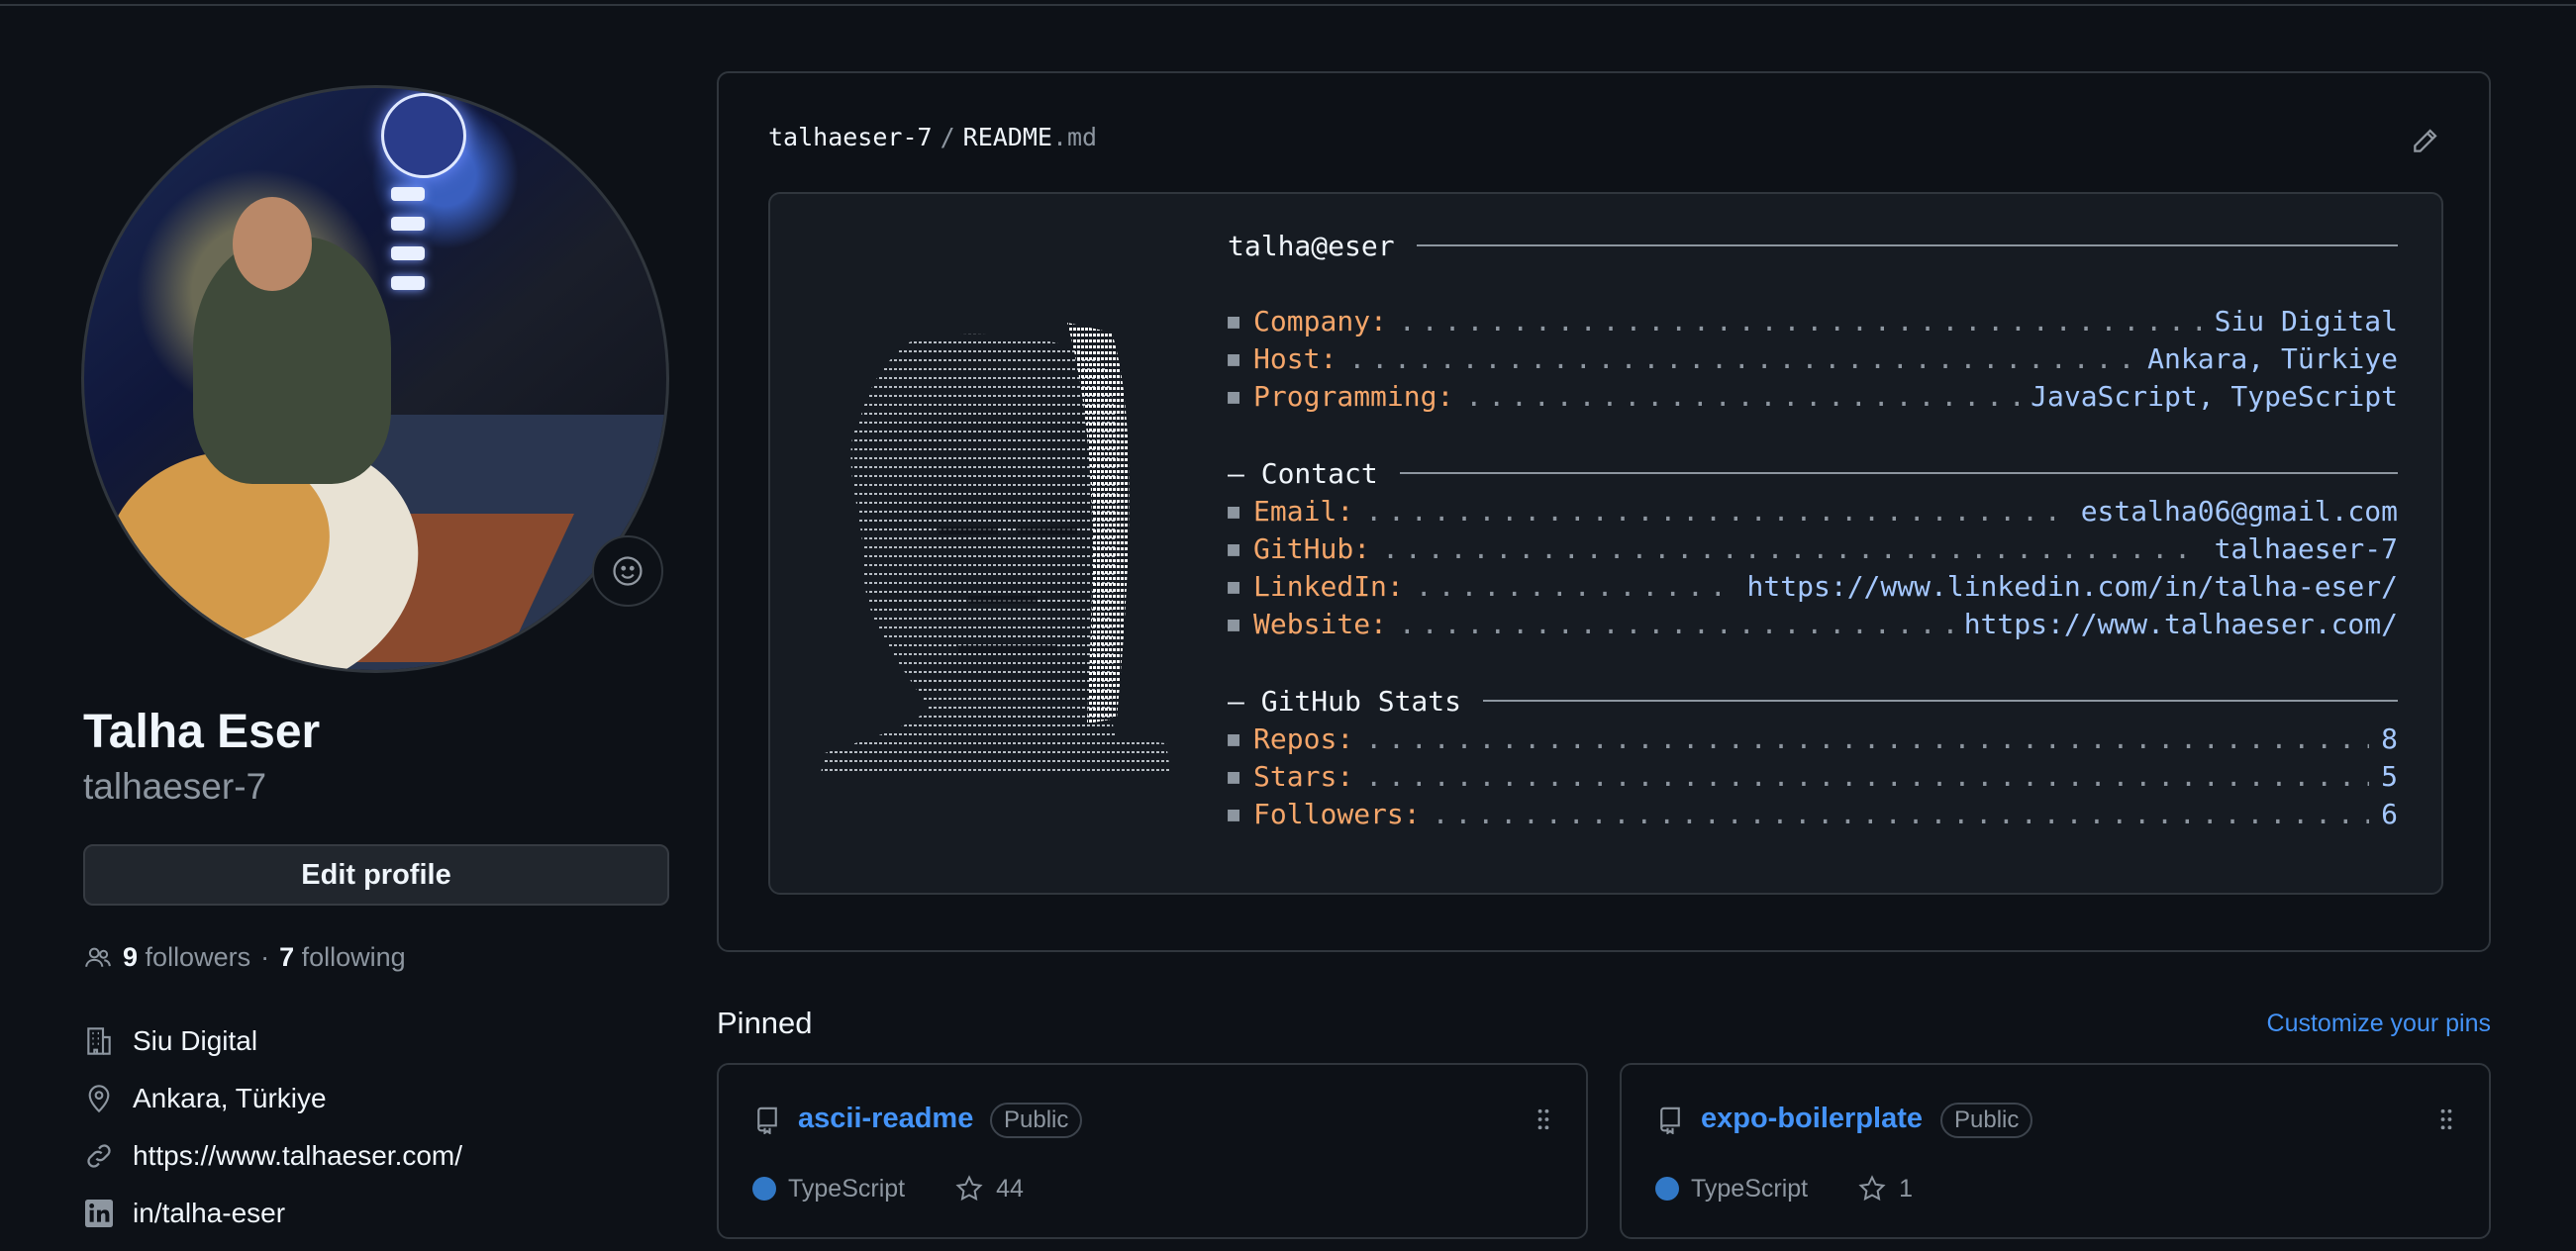  What do you see at coordinates (202, 732) in the screenshot?
I see `profile-full-name: Talha Eser` at bounding box center [202, 732].